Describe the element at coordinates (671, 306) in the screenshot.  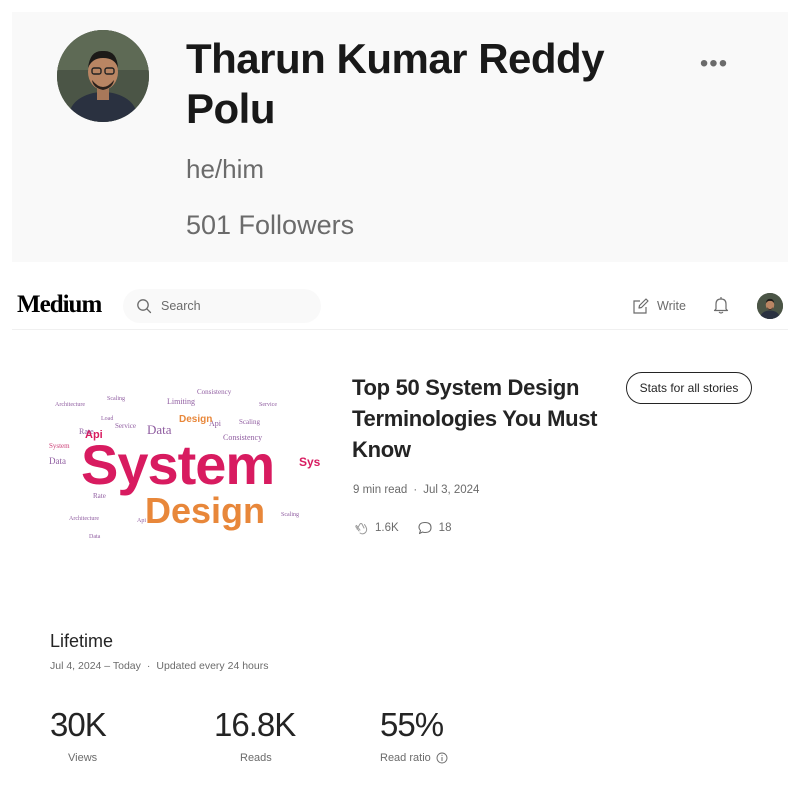
I see `write-label: Write` at that location.